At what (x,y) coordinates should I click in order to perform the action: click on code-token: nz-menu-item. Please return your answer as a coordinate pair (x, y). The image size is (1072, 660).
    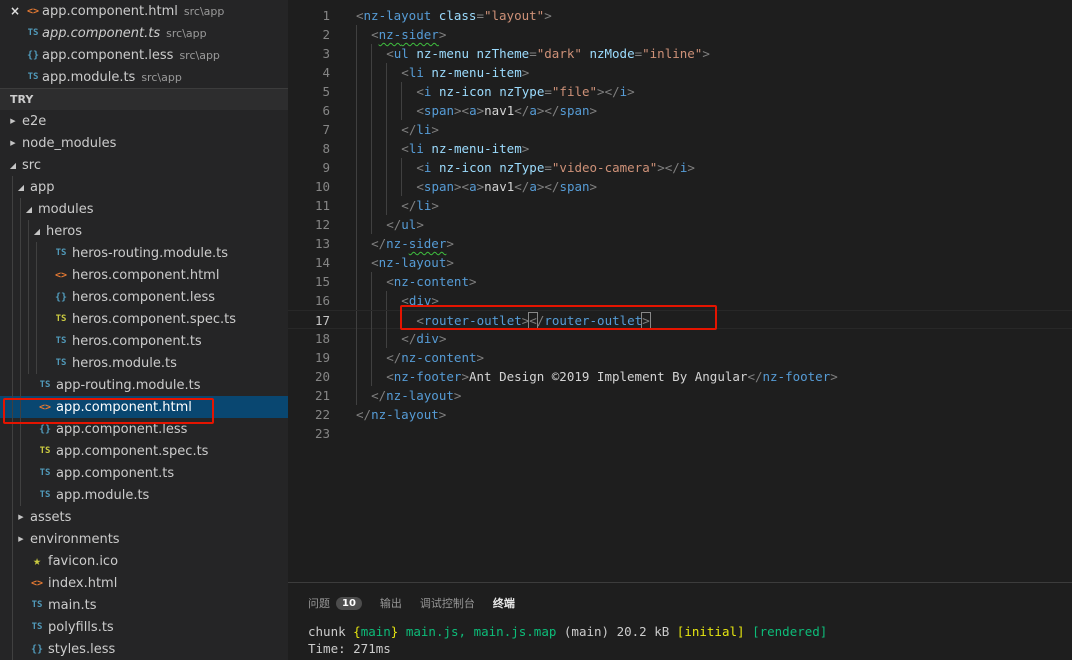
    Looking at the image, I should click on (476, 72).